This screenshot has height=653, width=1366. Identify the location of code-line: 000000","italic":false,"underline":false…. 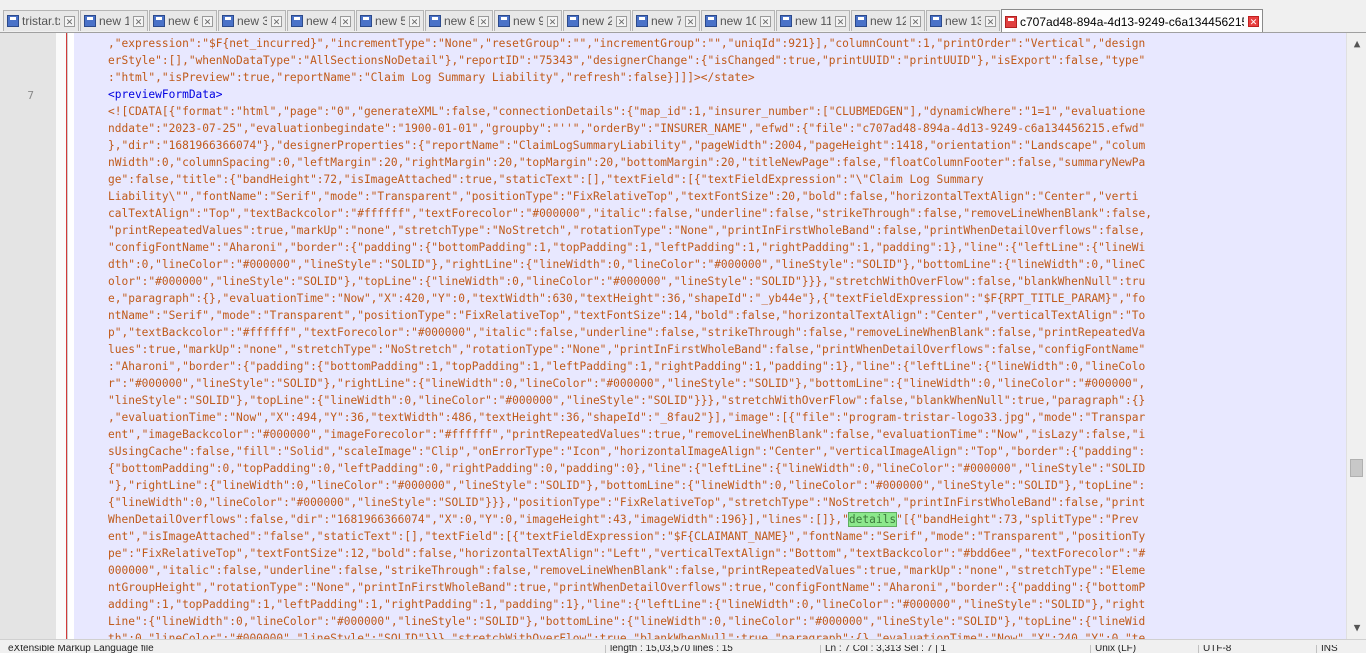
(627, 570).